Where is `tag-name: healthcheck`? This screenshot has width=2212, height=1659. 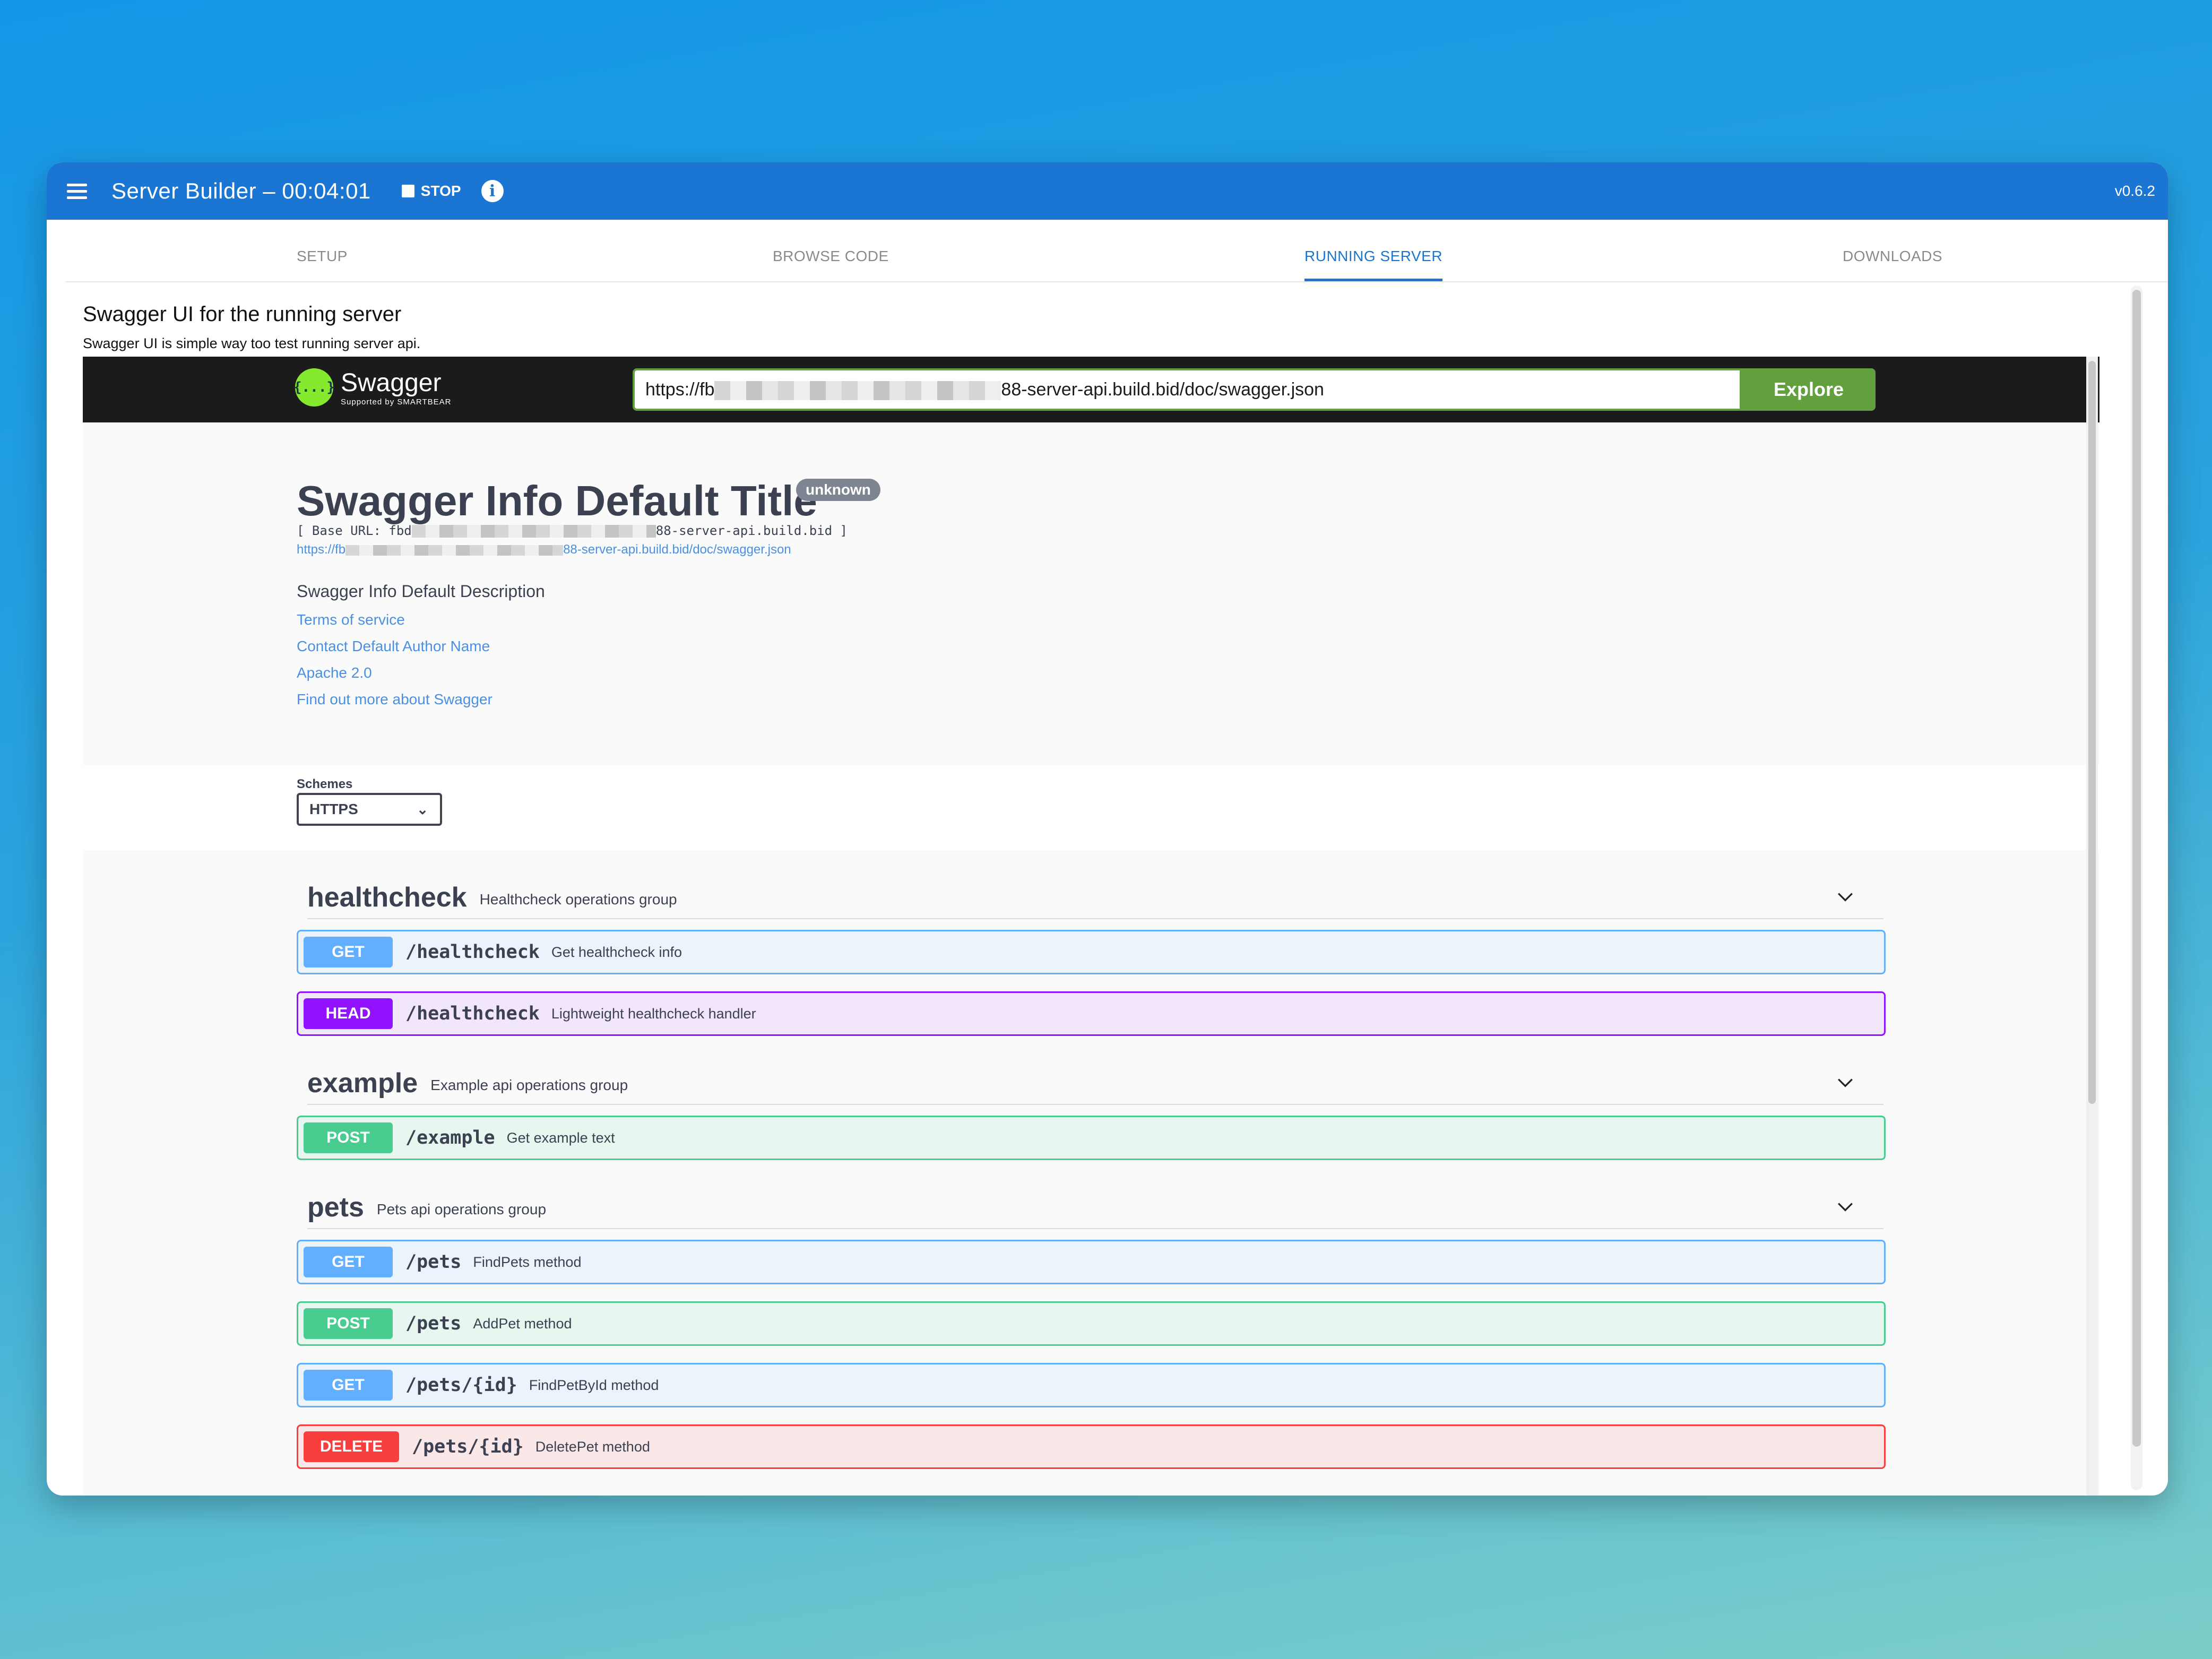 tag-name: healthcheck is located at coordinates (387, 897).